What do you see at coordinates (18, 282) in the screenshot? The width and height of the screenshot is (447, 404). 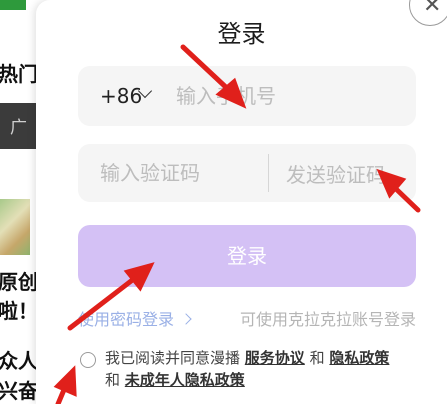 I see `background-text: 原创` at bounding box center [18, 282].